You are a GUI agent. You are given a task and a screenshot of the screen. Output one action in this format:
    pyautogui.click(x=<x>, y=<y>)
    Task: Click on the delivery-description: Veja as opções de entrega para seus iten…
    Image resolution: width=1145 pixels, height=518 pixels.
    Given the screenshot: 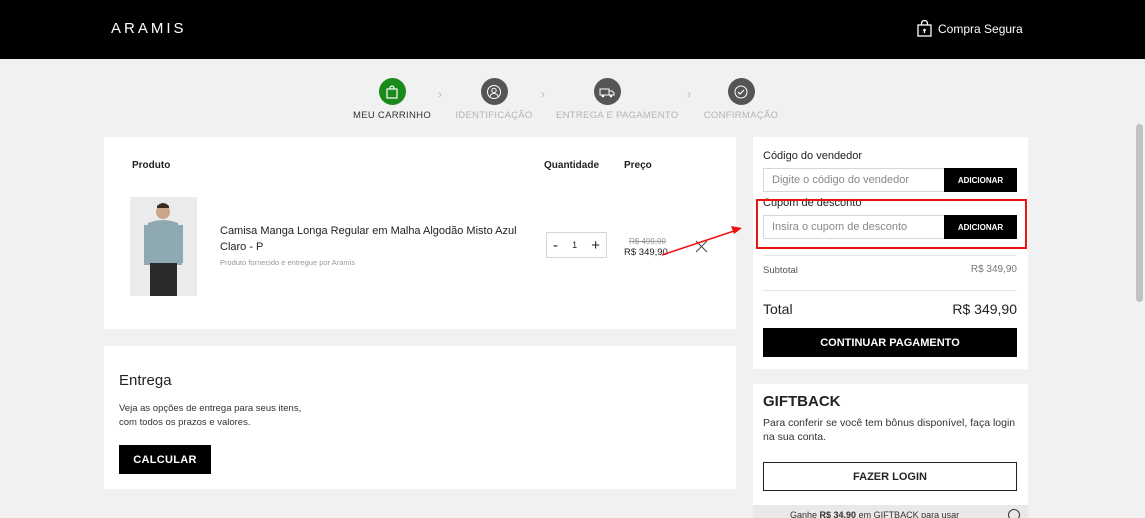 What is the action you would take?
    pyautogui.click(x=210, y=415)
    